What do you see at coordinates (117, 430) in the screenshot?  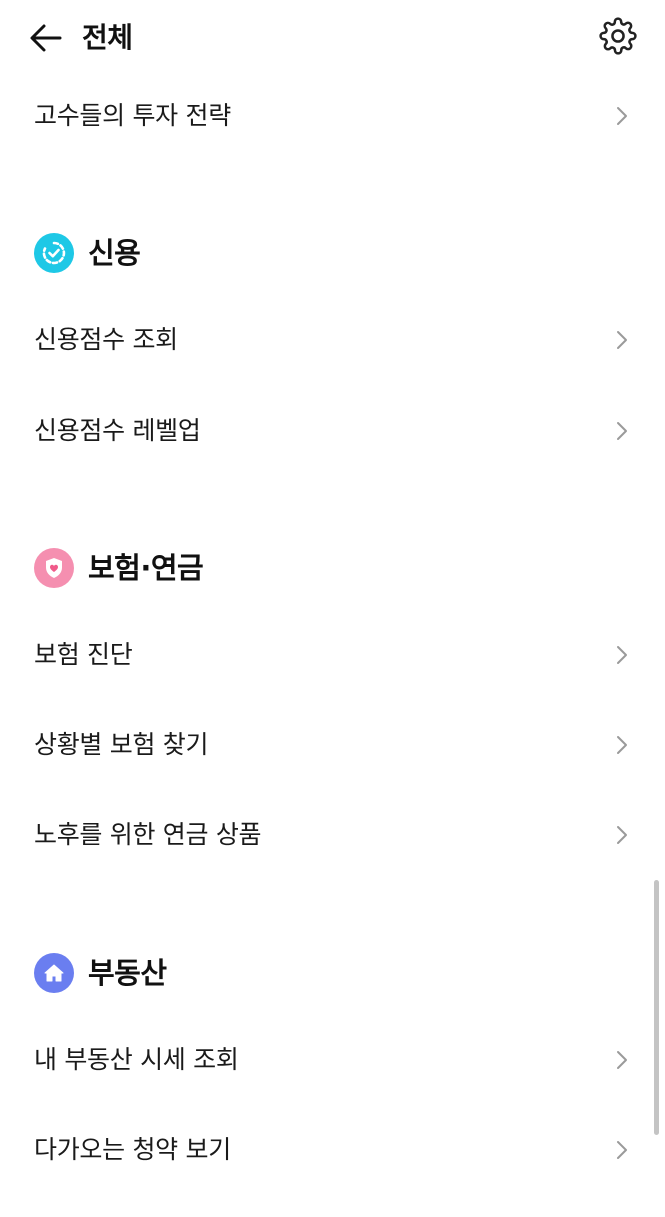 I see `menu-item-label: 신용점수 레벨업` at bounding box center [117, 430].